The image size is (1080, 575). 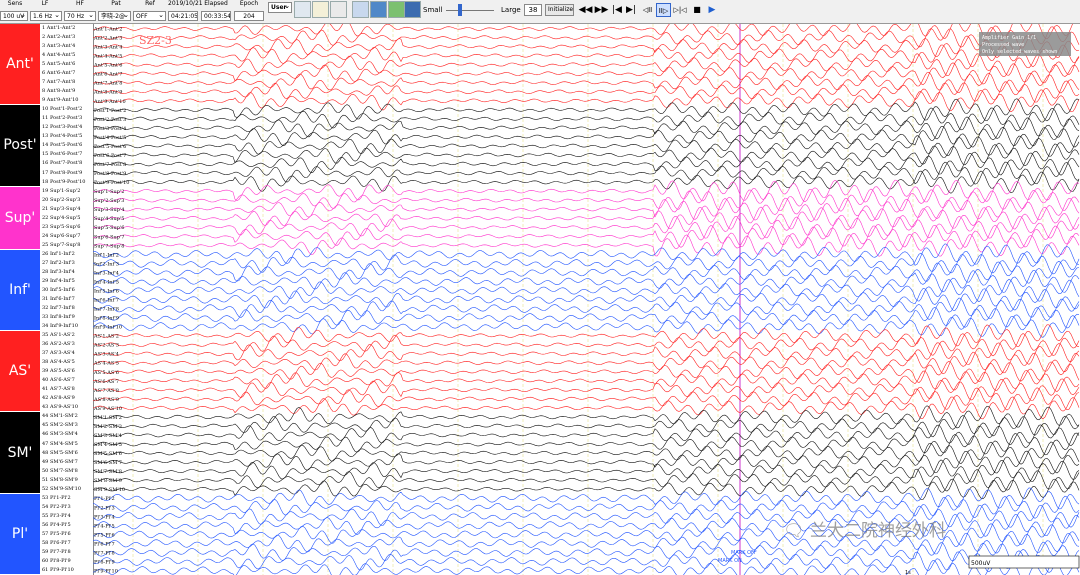 What do you see at coordinates (601, 10) in the screenshot?
I see `fast-forward-button: ▶▶` at bounding box center [601, 10].